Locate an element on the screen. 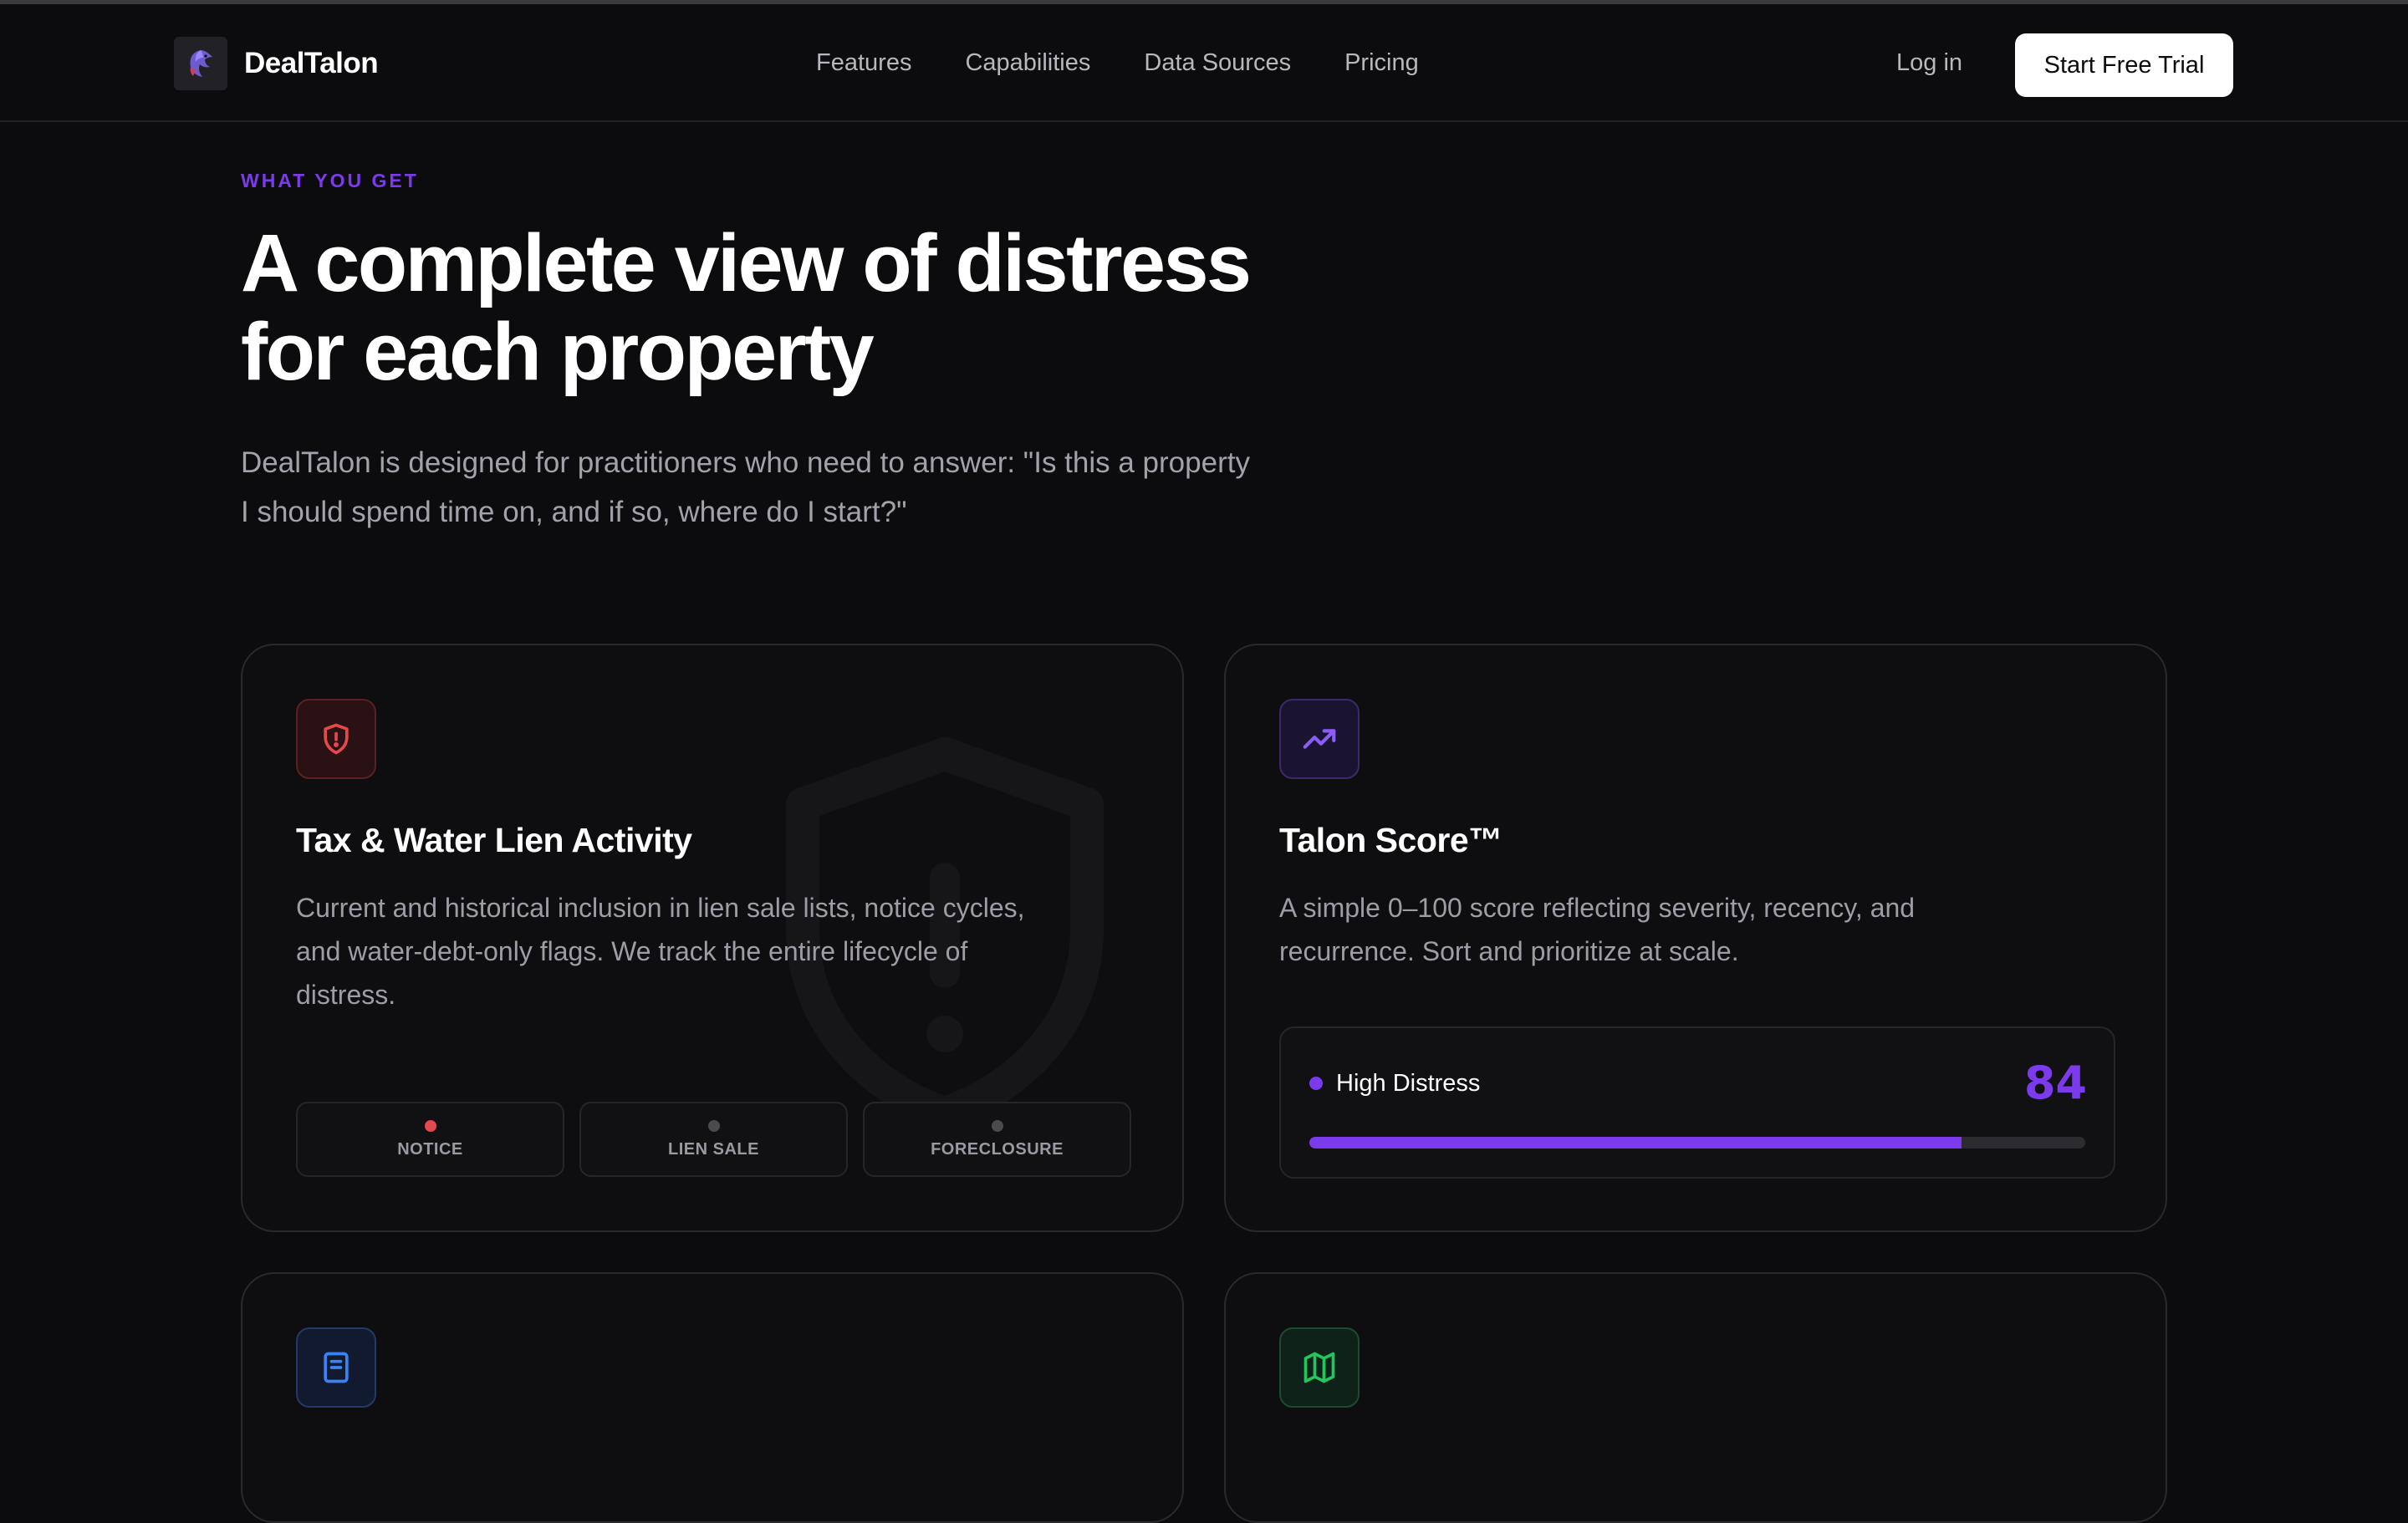 This screenshot has height=1523, width=2408. score-progress-track is located at coordinates (1697, 1143).